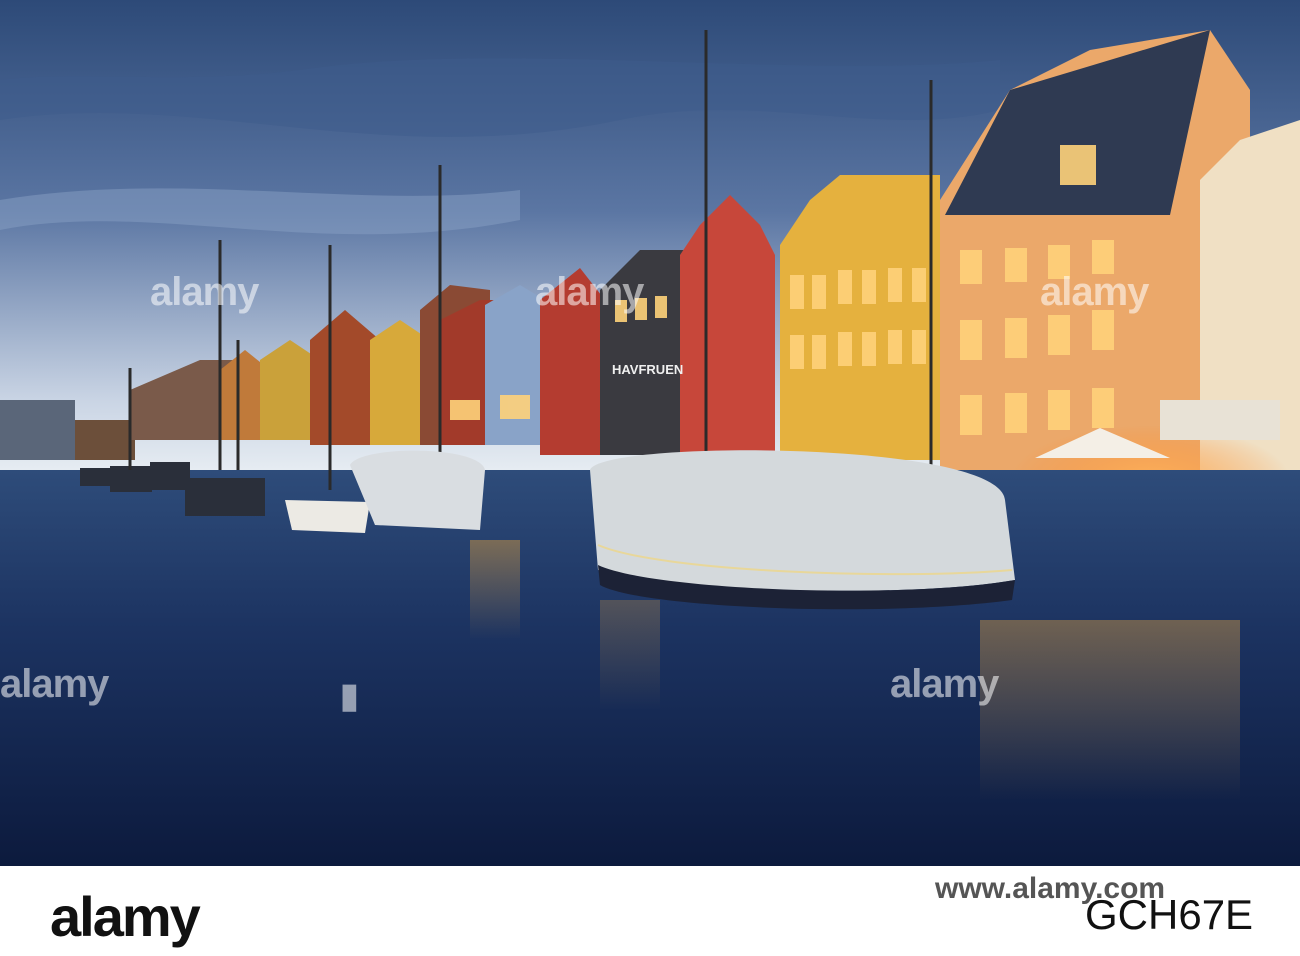 This screenshot has height=956, width=1300. I want to click on footer: alamy www.alamy.com GCH67E, so click(650, 911).